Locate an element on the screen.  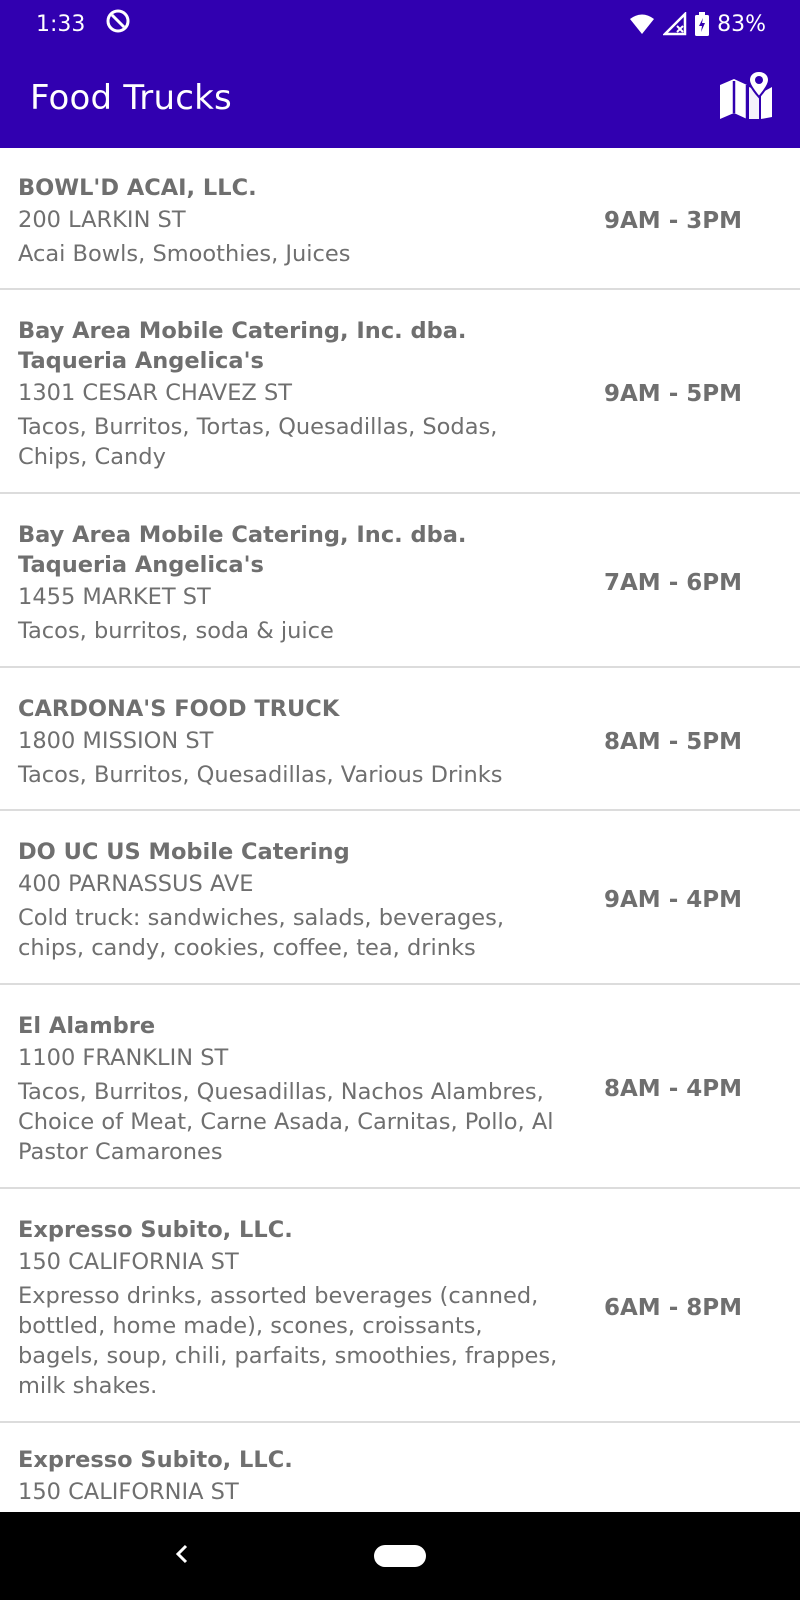
truck-hours: 9AM - 4PM is located at coordinates (673, 900).